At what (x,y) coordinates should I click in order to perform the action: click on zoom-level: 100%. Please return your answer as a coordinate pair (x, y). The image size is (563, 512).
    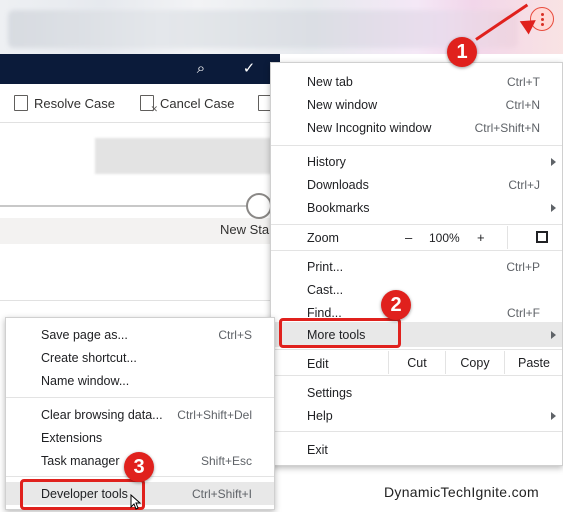
    Looking at the image, I should click on (444, 237).